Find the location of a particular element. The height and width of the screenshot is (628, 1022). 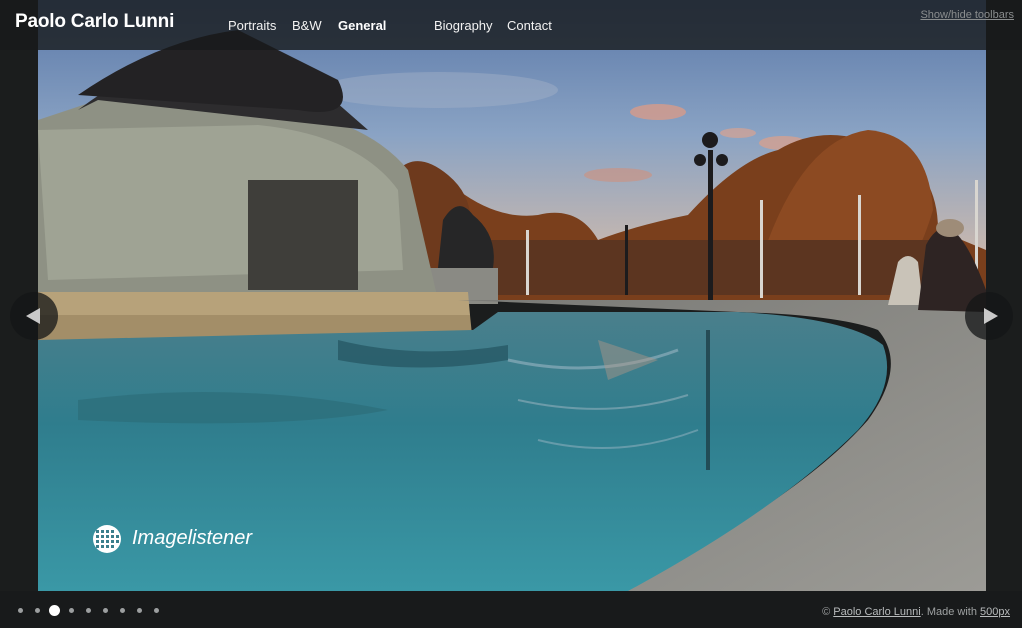

nav-biography: Biography is located at coordinates (463, 25).